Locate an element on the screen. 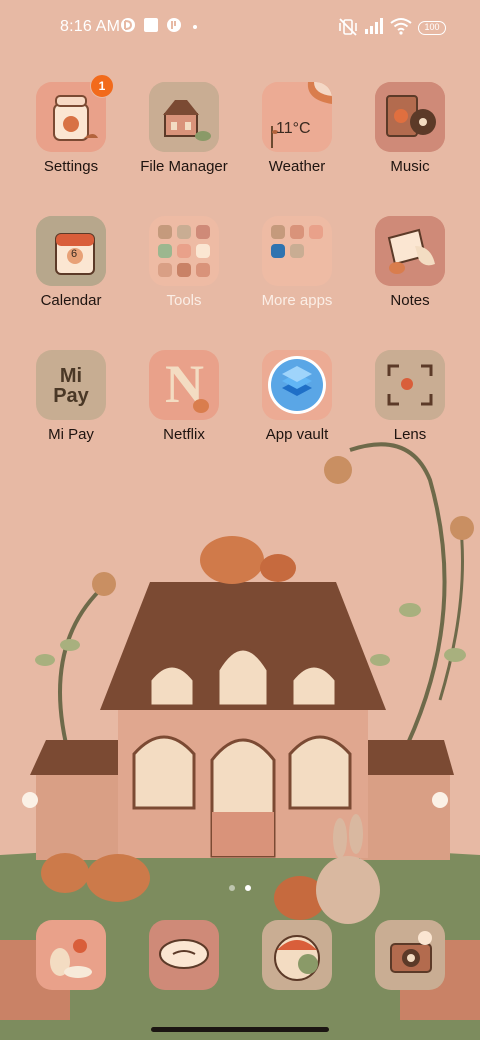  weather-icon: 11°C is located at coordinates (297, 117).